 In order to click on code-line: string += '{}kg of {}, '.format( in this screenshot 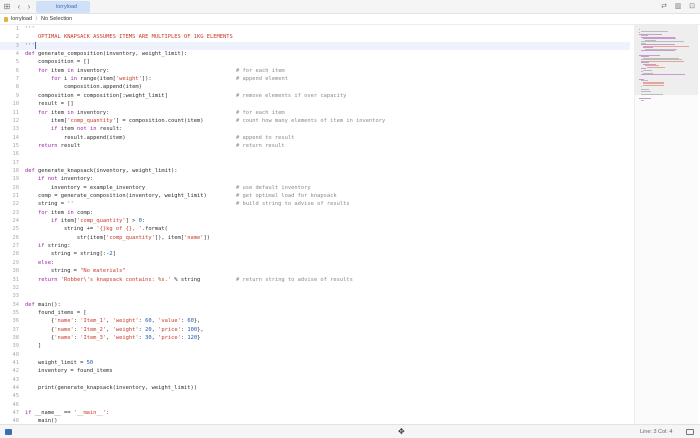, I will do `click(96, 229)`.